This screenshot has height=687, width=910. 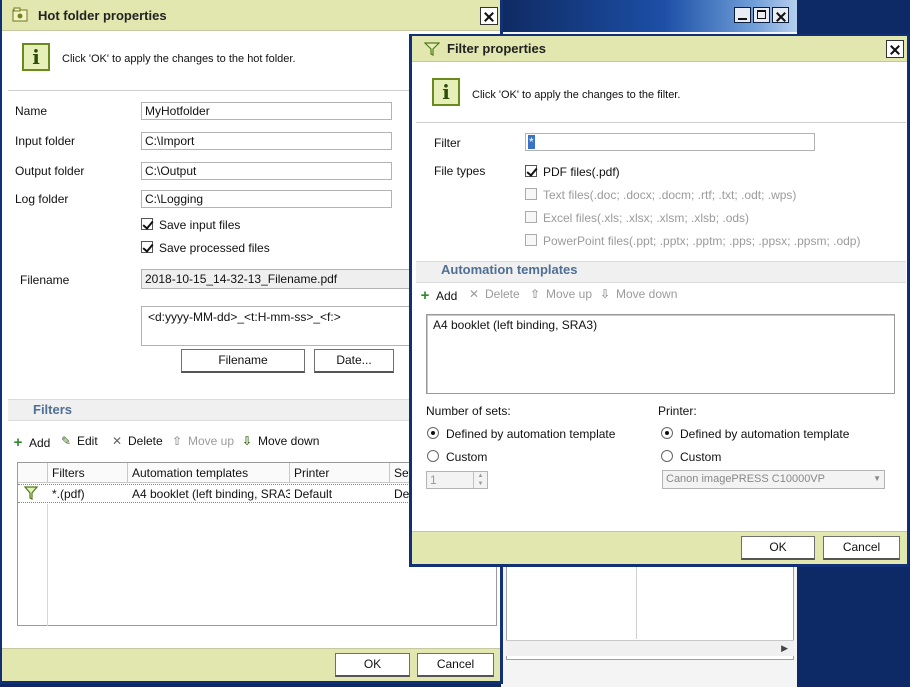 I want to click on pencil-icon: ✎, so click(x=66, y=441).